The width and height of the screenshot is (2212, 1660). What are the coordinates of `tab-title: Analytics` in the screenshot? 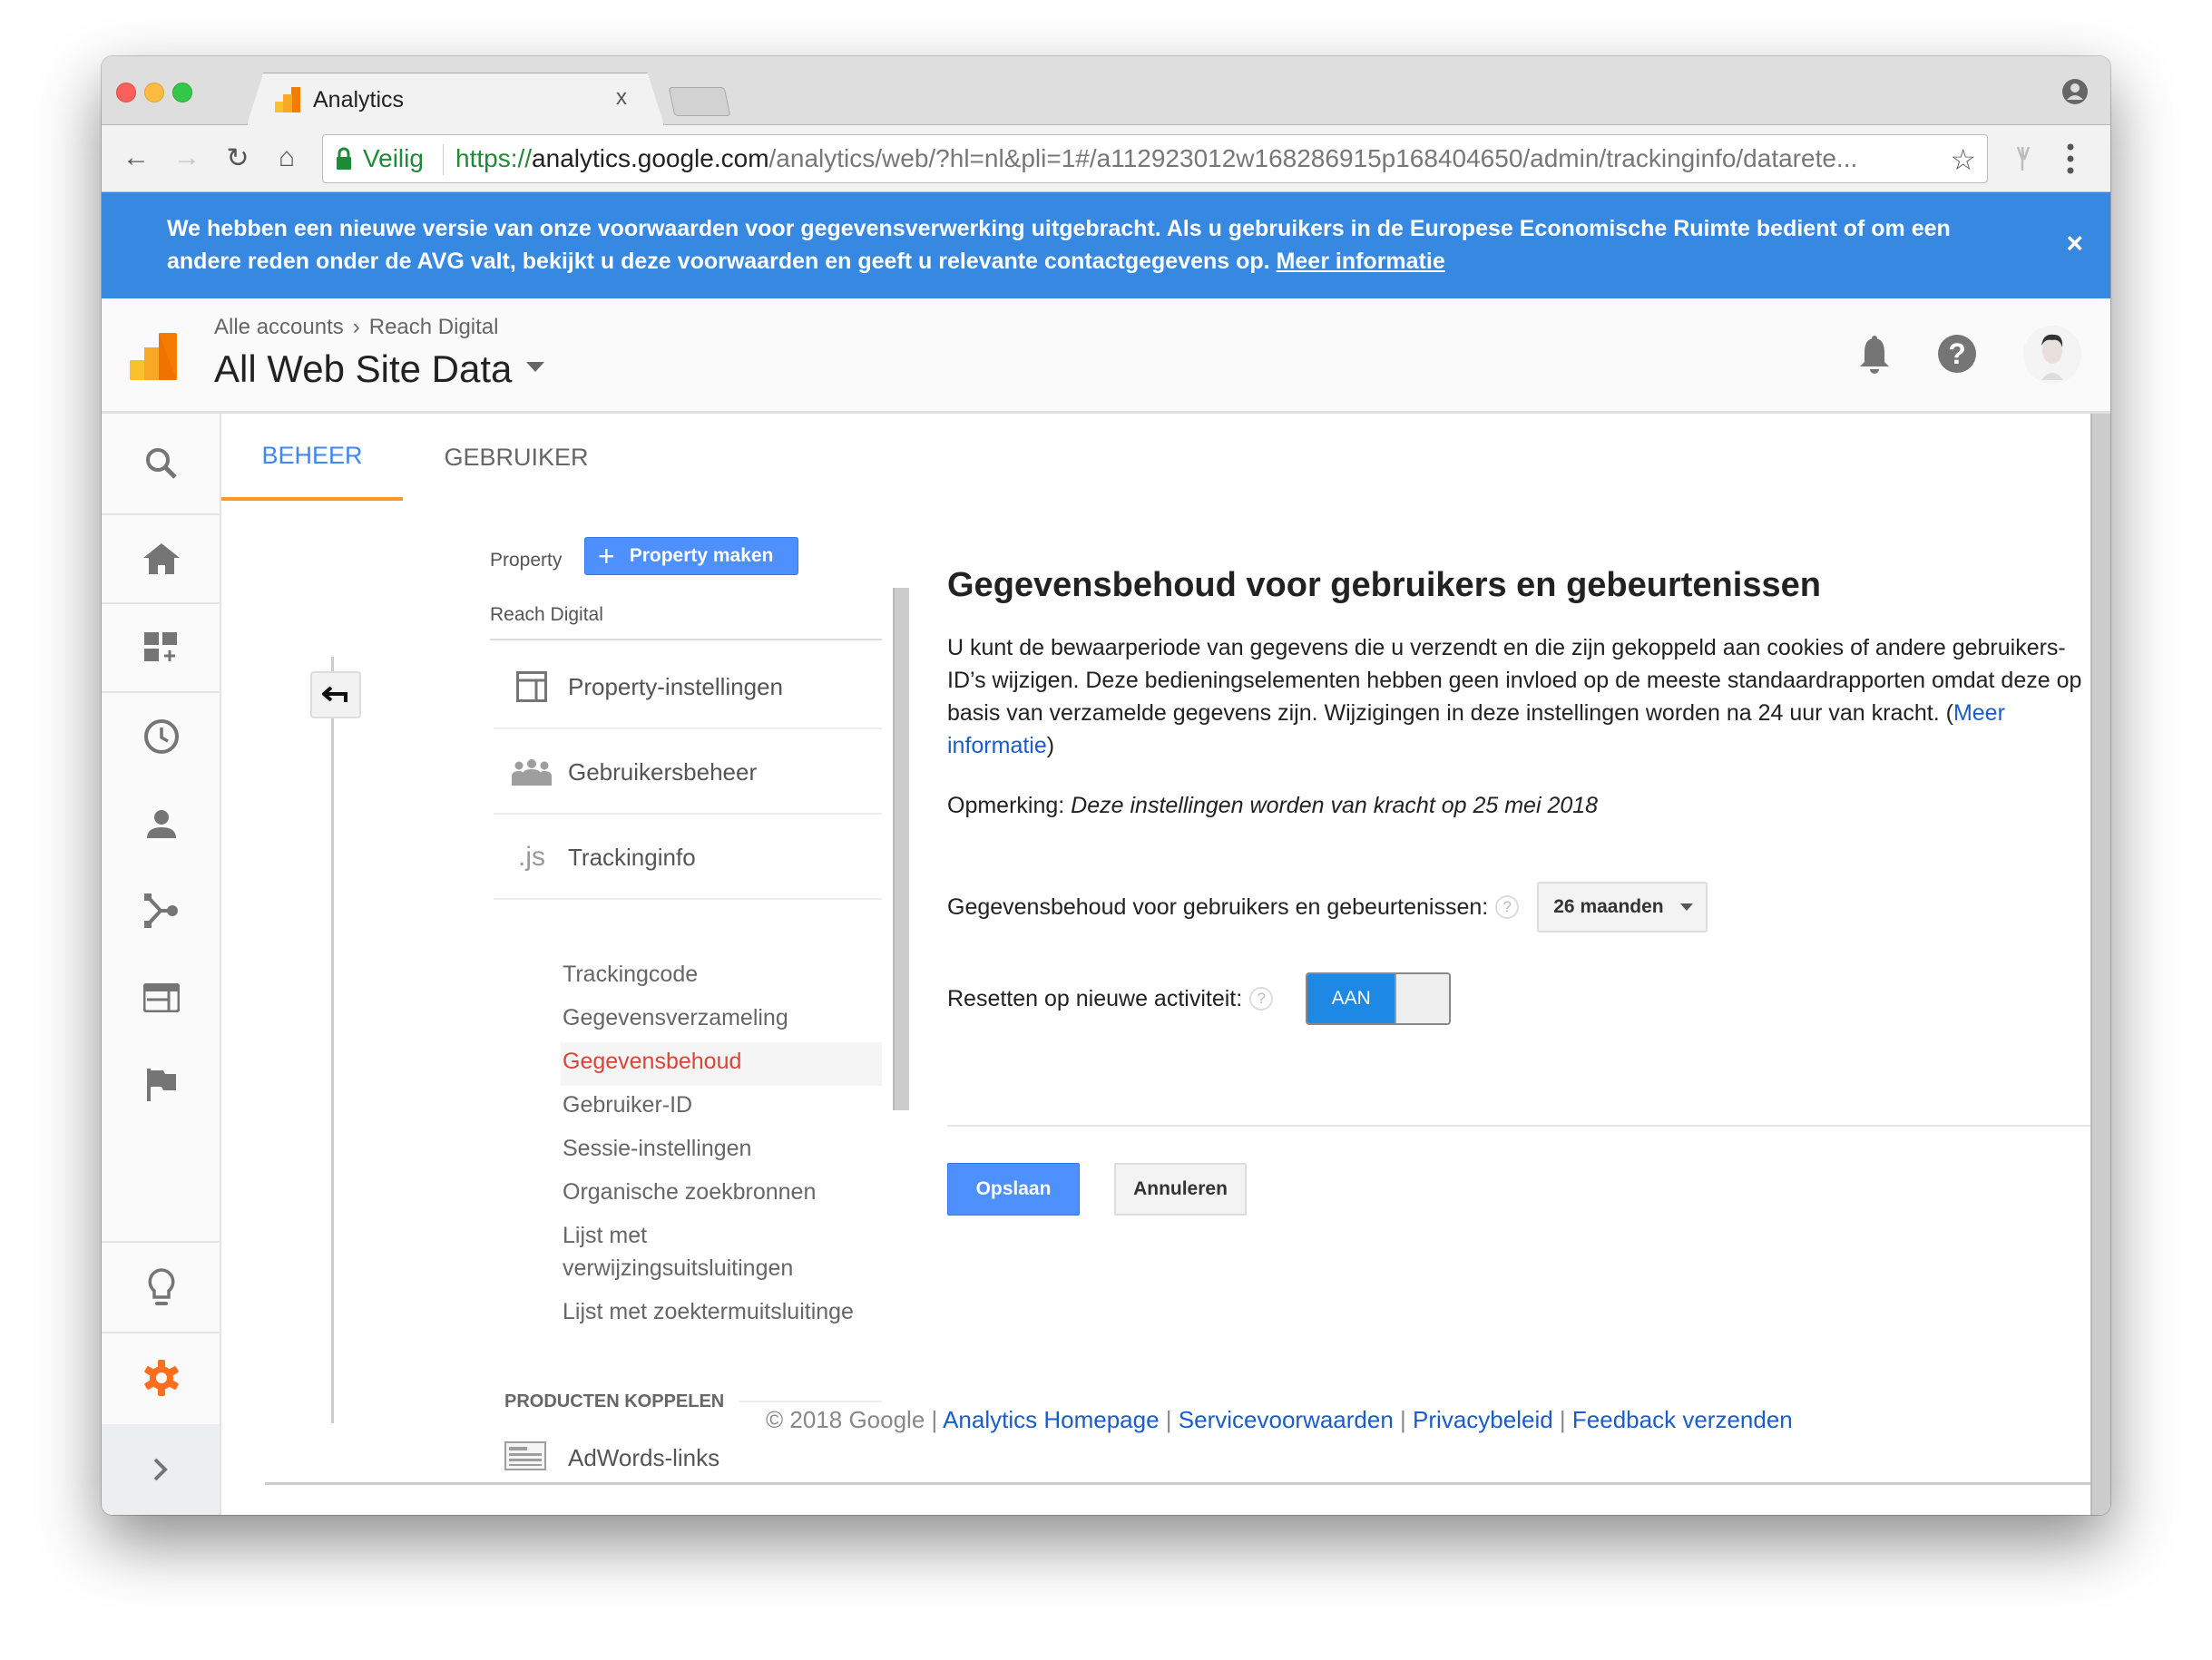 It's located at (359, 99).